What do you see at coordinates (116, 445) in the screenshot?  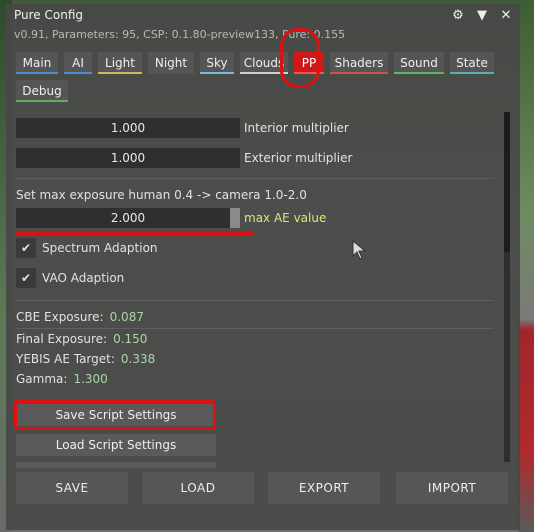 I see `load-script-settings-button: Load Script Settings` at bounding box center [116, 445].